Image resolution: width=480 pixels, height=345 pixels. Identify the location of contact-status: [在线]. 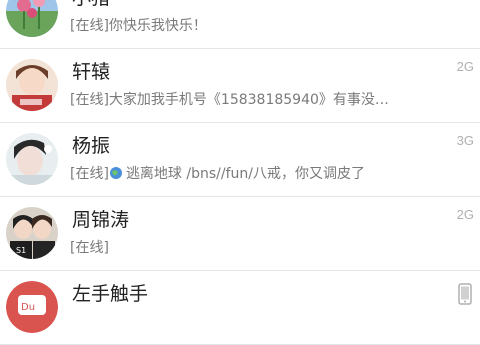
(89, 248).